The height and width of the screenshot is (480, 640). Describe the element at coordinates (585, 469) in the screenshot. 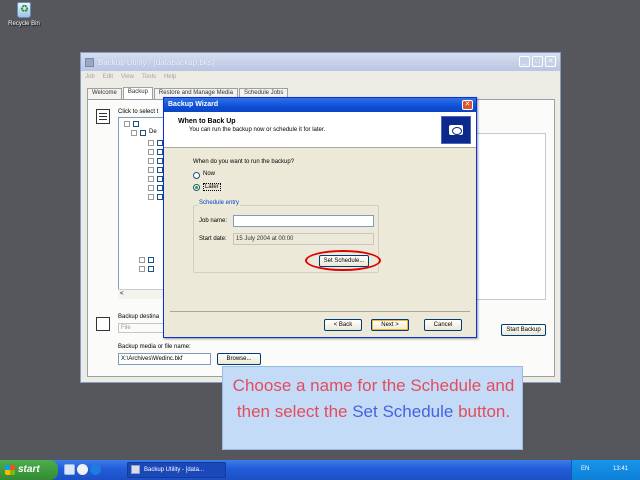

I see `language-indicator: EN` at that location.